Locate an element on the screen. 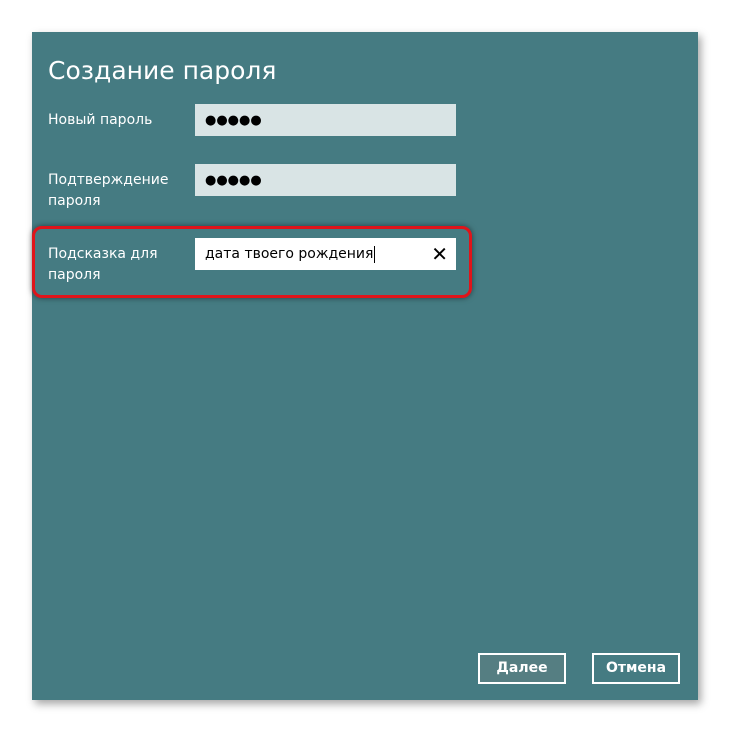 This screenshot has height=733, width=730. password-hint-value: дата твоего рождения is located at coordinates (289, 254).